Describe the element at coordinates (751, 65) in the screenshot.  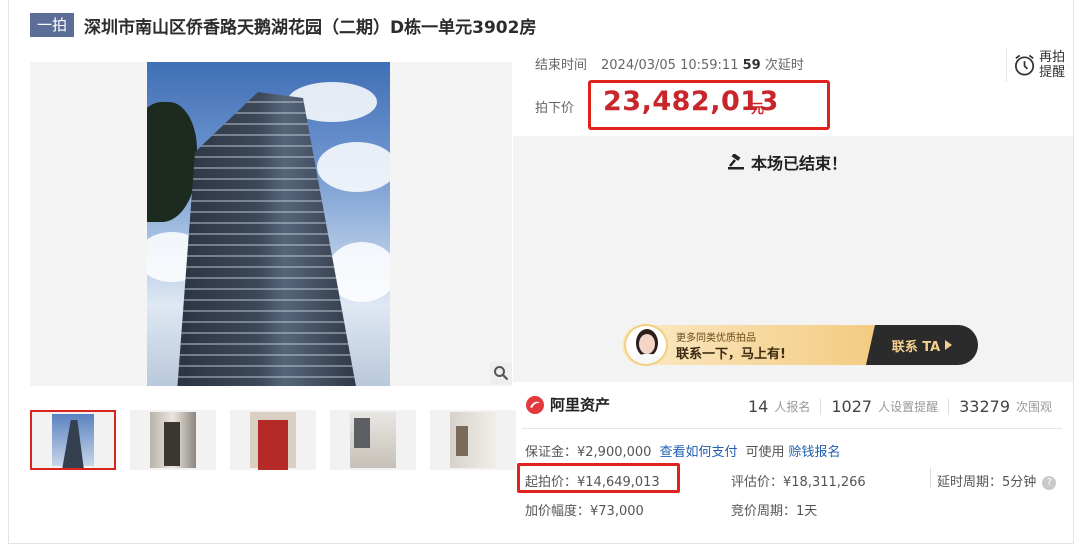
I see `delay-count: 59` at that location.